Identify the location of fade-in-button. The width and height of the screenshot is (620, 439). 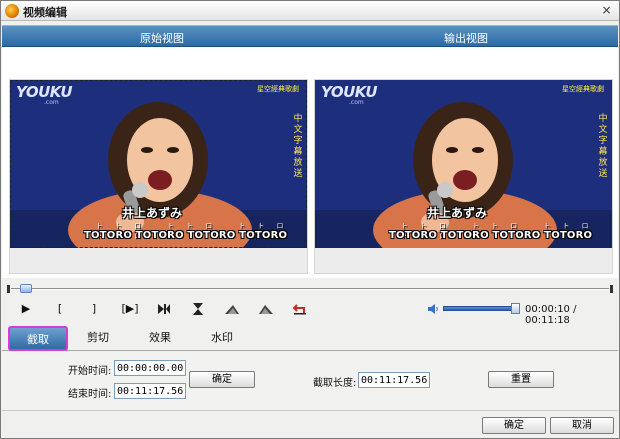
(232, 309).